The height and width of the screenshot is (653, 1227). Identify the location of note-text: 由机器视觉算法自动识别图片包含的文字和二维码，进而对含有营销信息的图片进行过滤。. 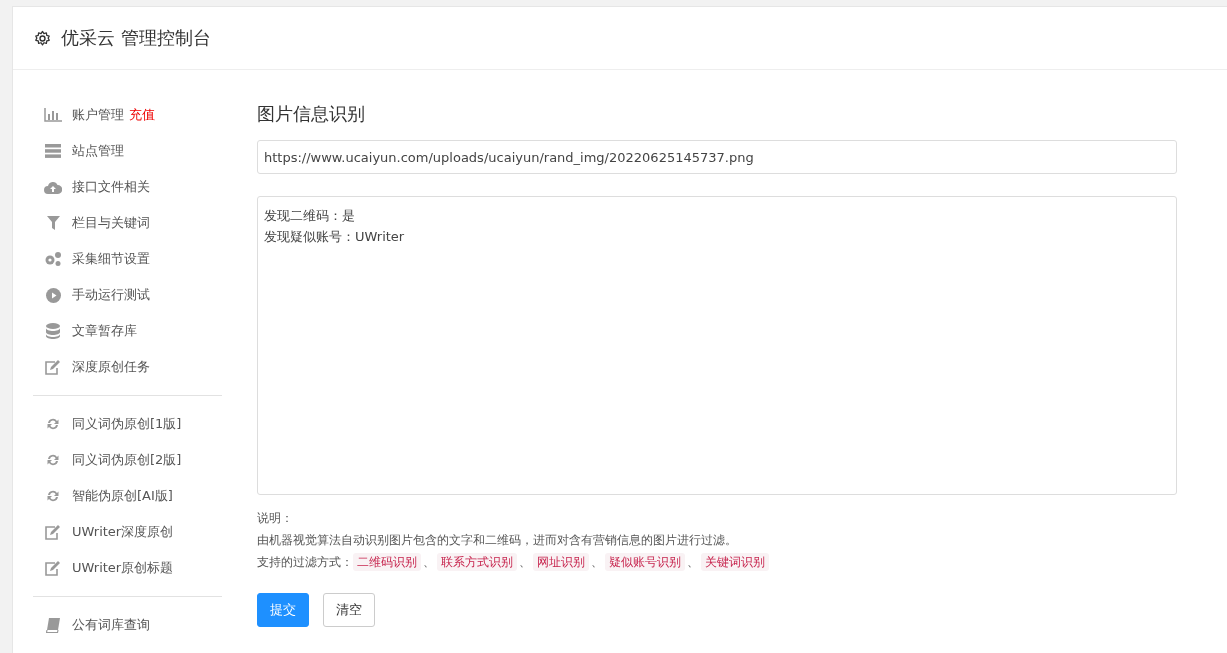
(497, 540).